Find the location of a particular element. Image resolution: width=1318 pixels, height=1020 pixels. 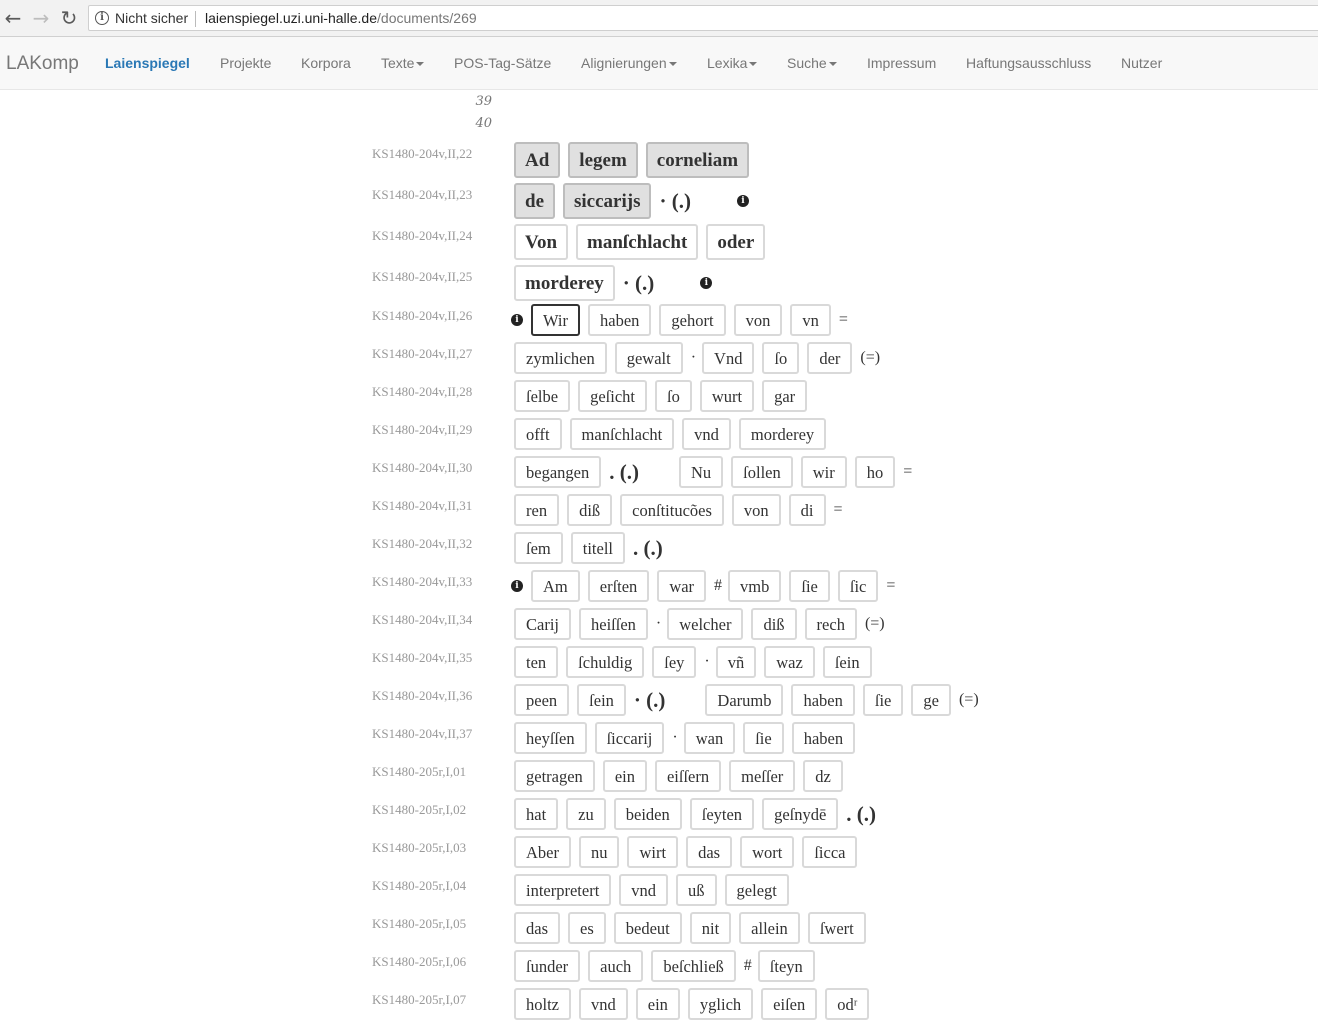

token-button: rech is located at coordinates (830, 624).